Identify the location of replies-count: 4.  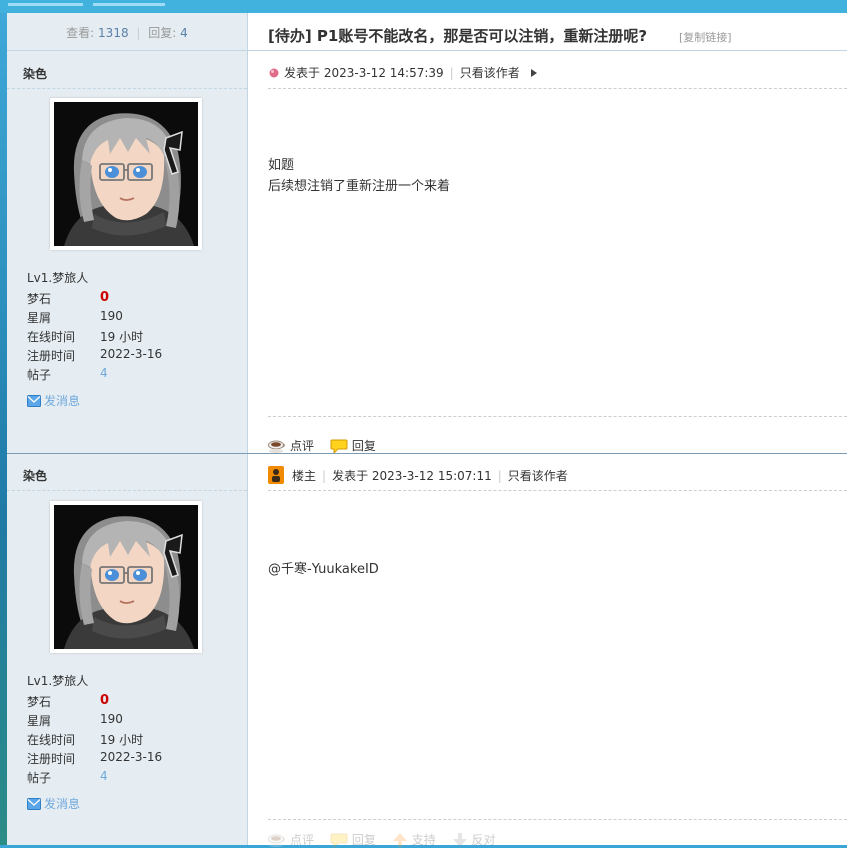
(184, 33).